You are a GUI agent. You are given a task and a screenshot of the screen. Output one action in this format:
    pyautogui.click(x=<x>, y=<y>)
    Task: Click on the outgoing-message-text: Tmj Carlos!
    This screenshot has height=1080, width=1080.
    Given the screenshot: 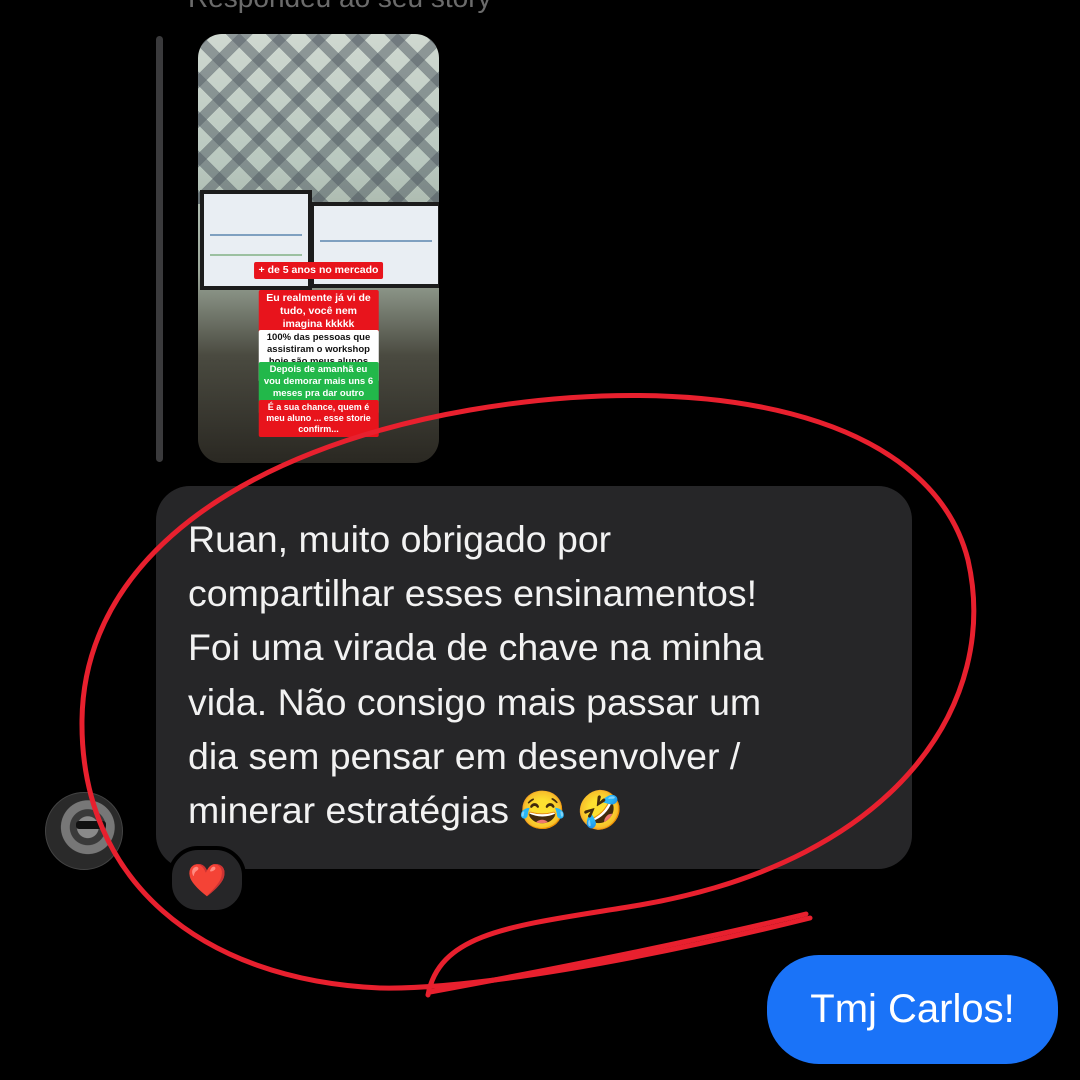 What is the action you would take?
    pyautogui.click(x=912, y=1009)
    